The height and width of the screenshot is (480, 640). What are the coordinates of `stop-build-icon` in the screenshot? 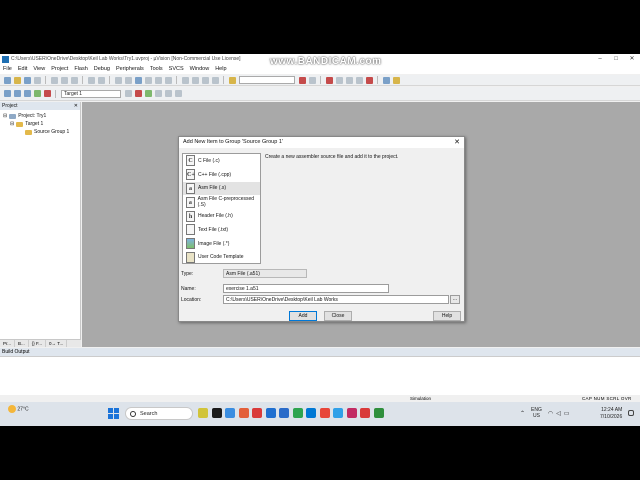 It's located at (47, 93).